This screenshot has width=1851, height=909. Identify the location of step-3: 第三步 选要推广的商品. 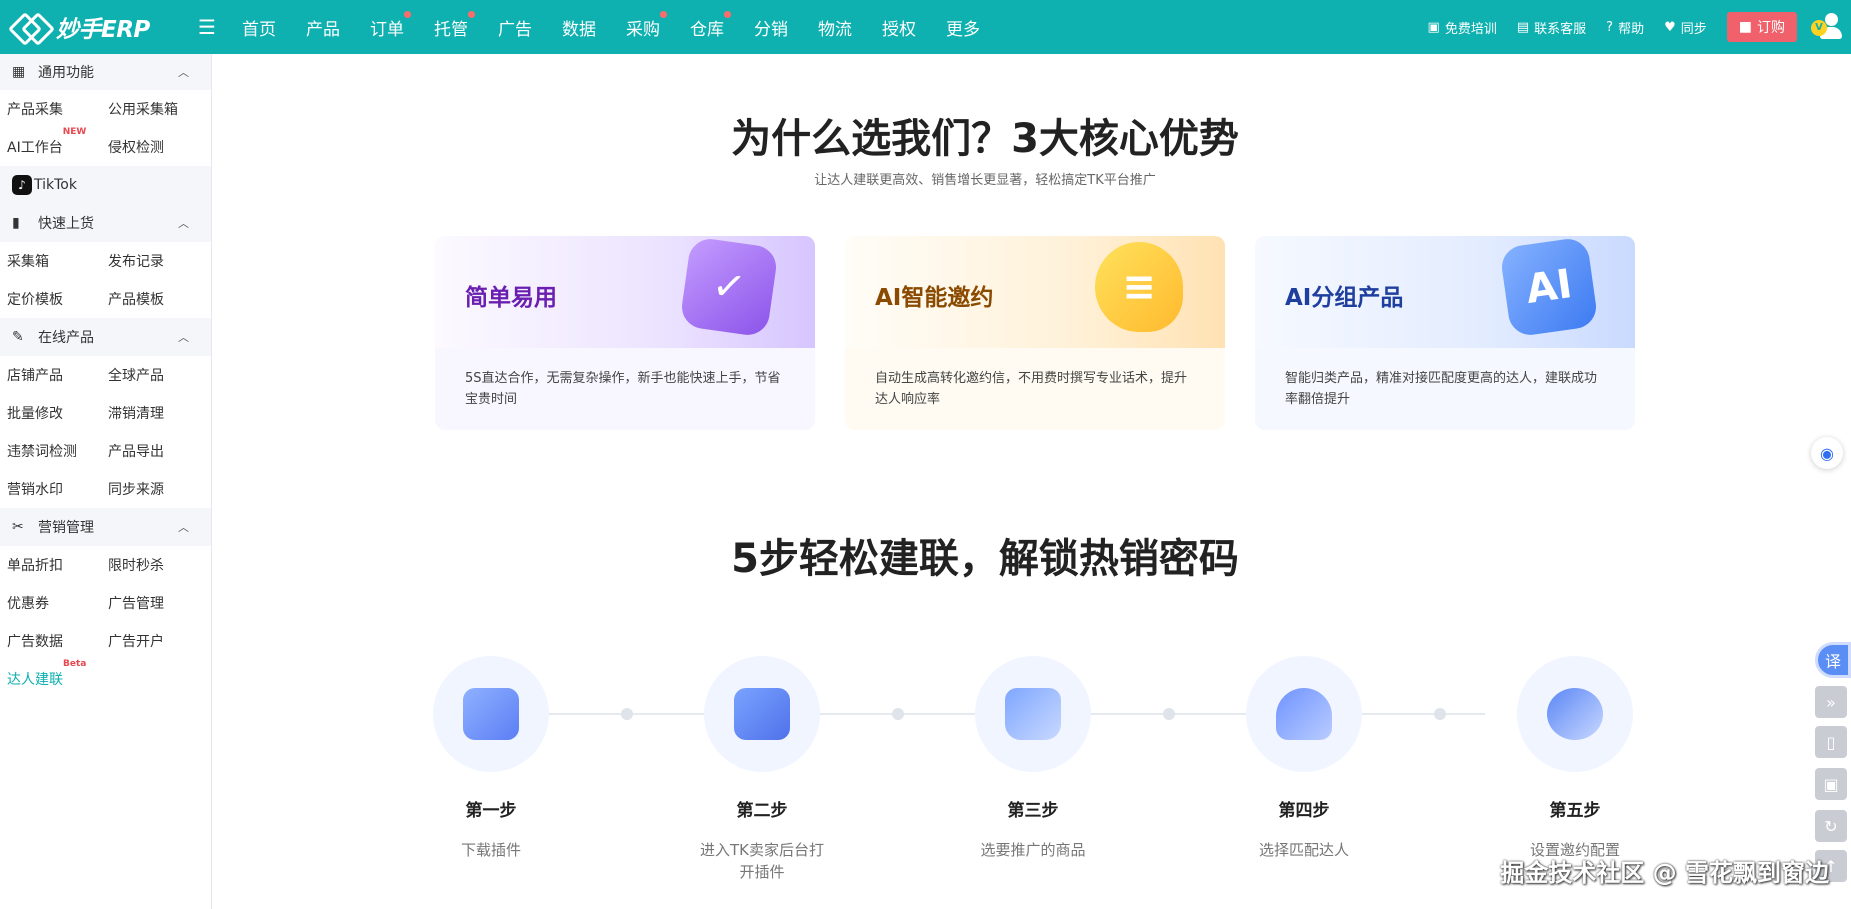
(1033, 758).